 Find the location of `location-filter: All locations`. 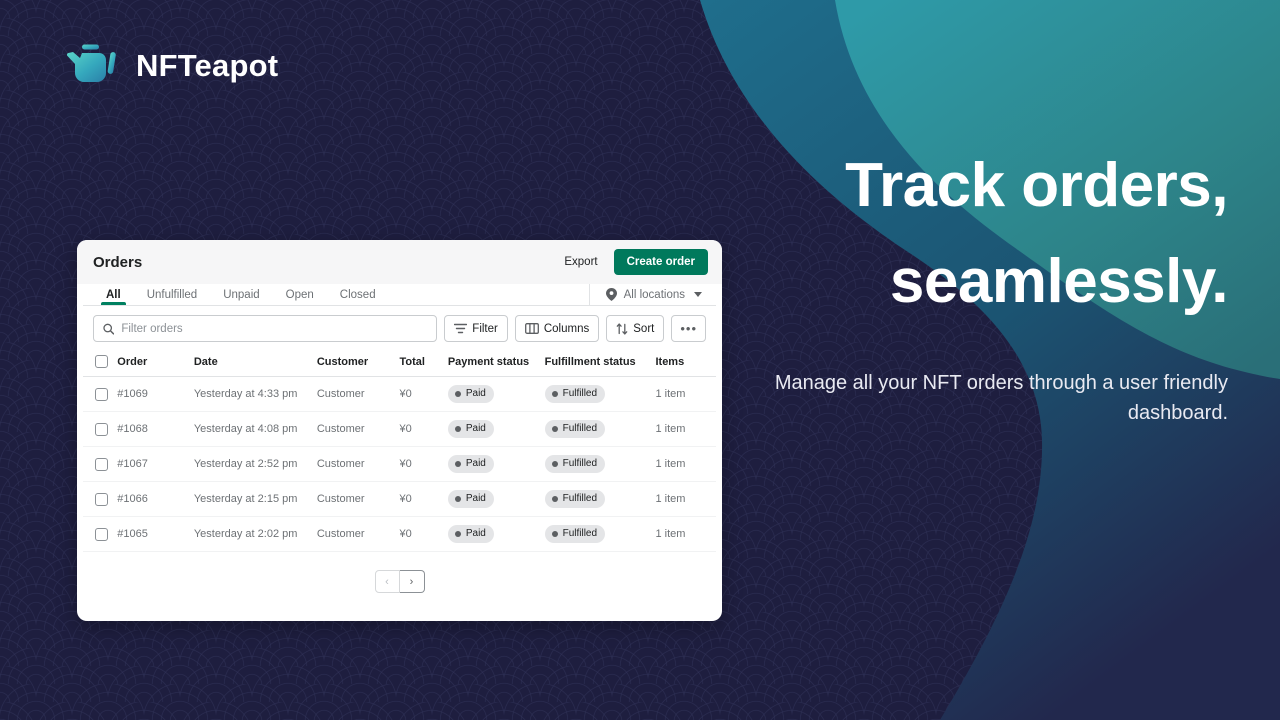

location-filter: All locations is located at coordinates (652, 294).